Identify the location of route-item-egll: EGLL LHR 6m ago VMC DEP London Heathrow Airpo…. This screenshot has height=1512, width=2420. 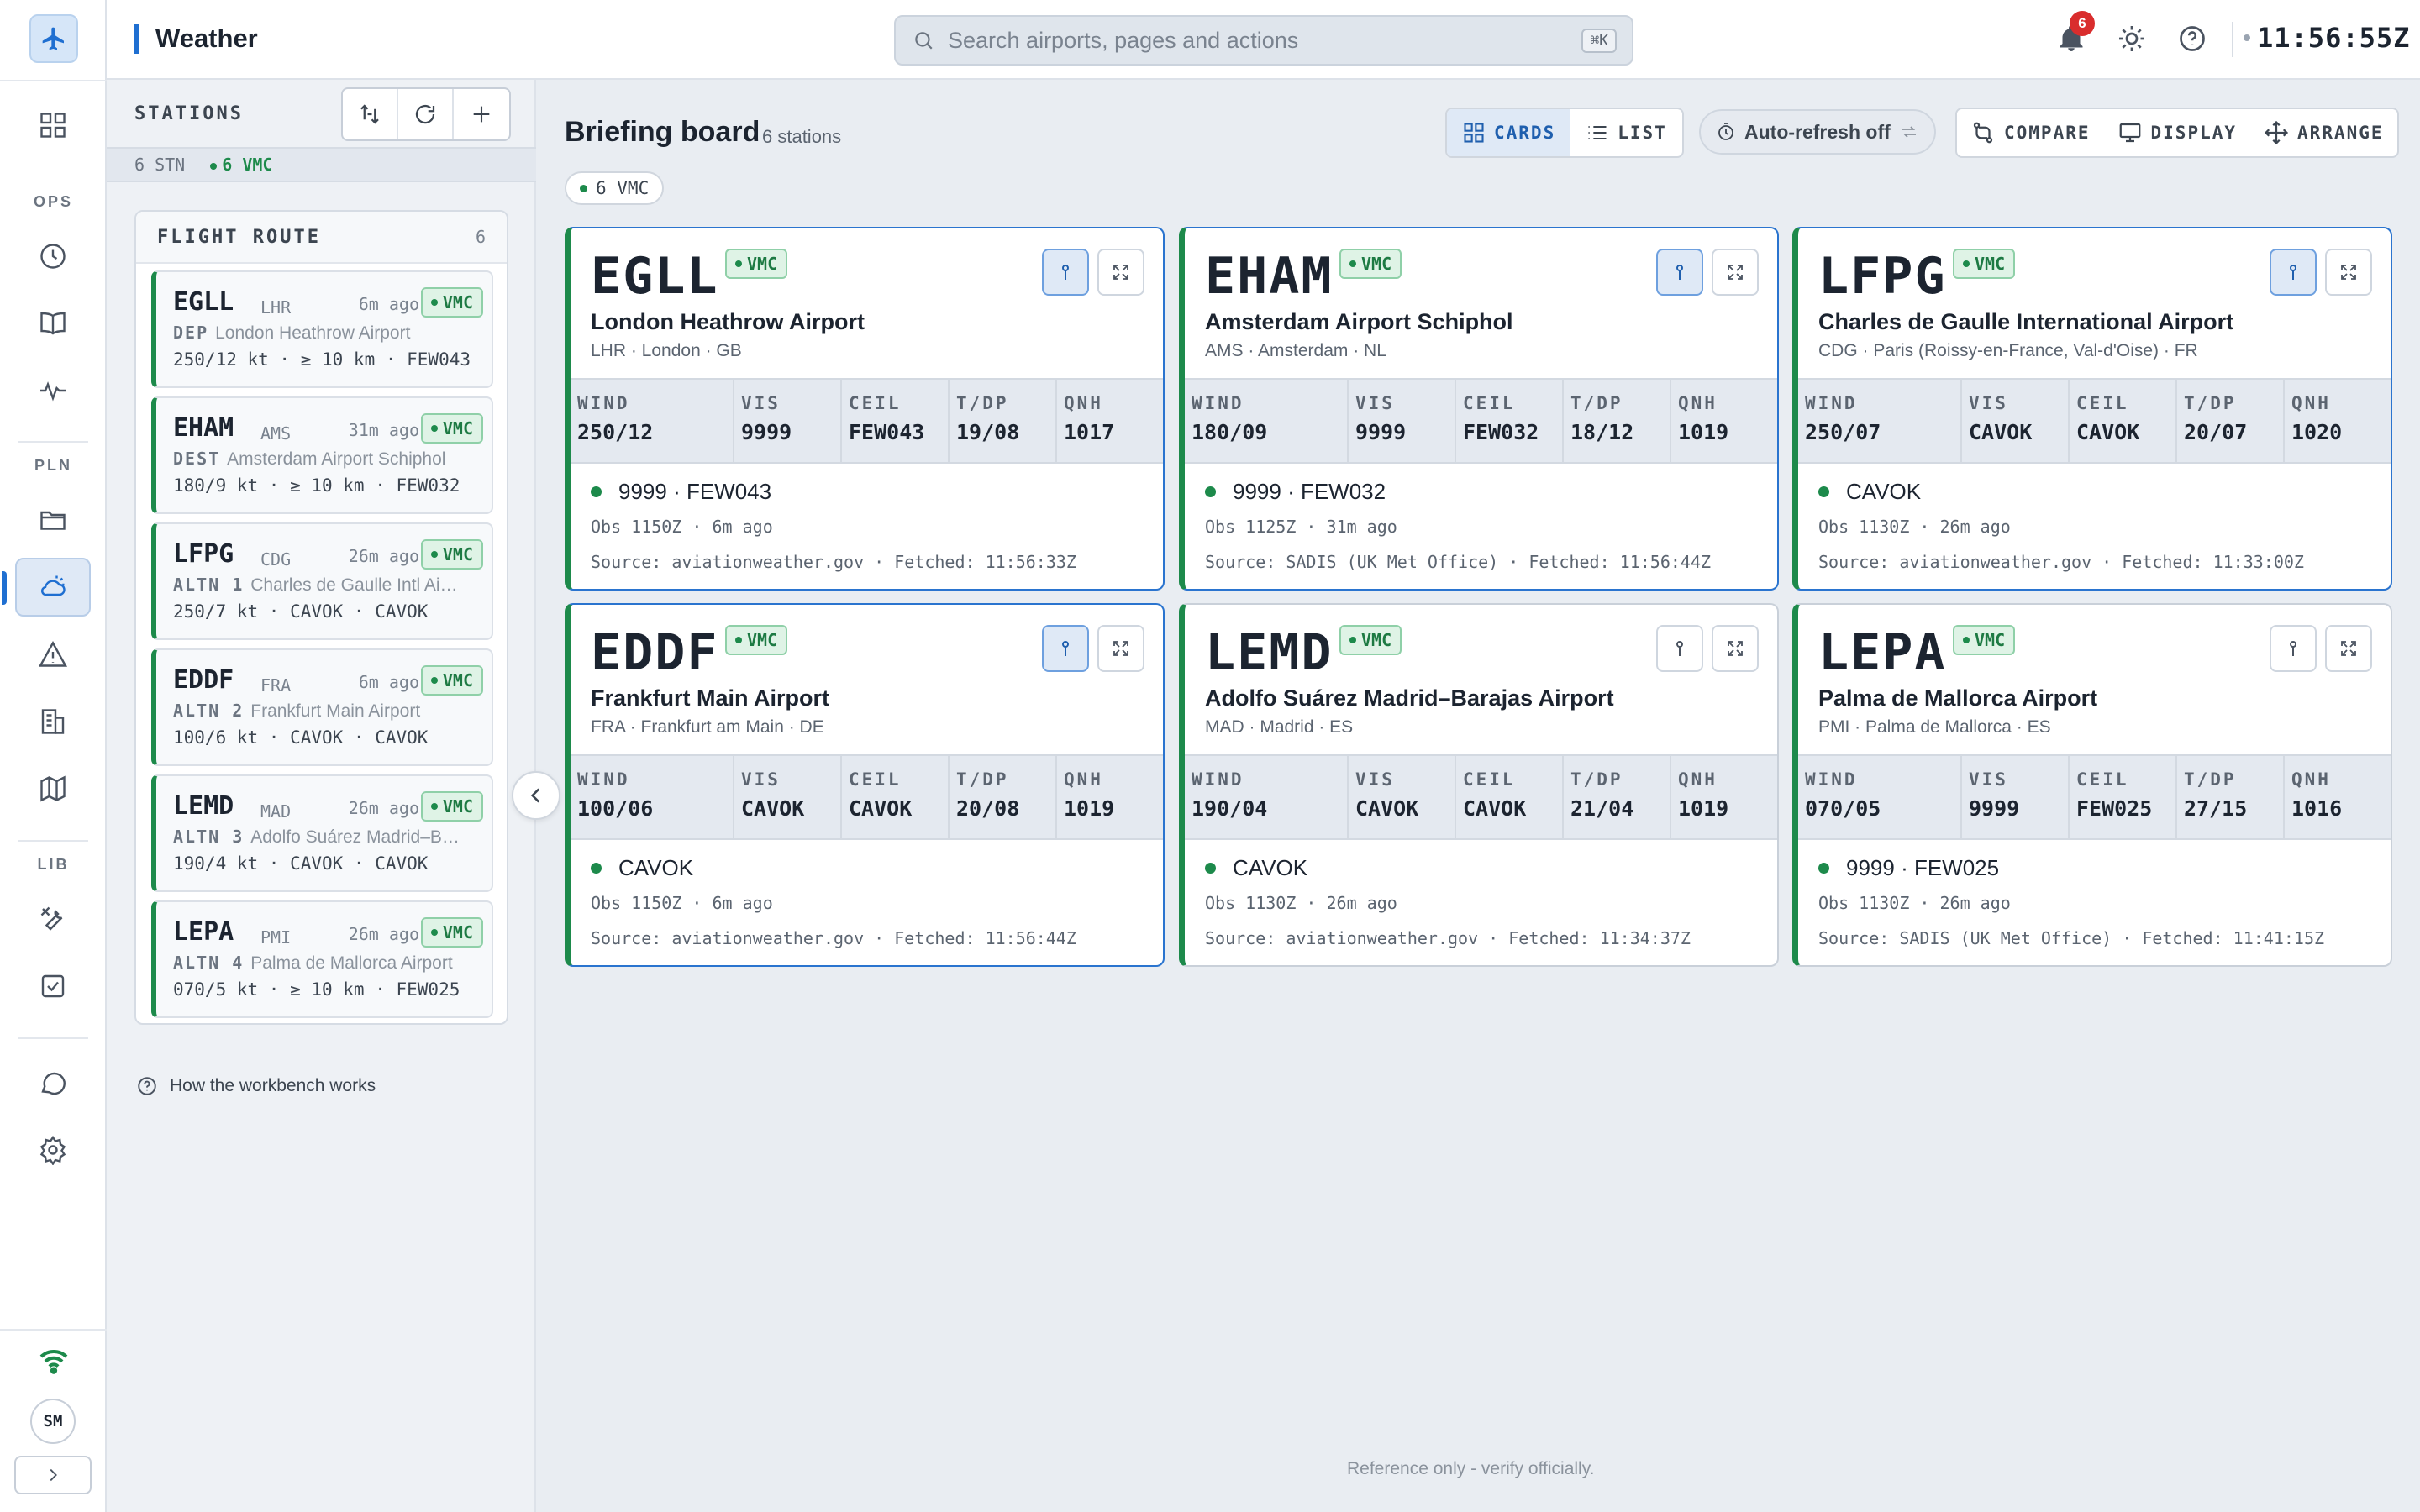
(322, 329).